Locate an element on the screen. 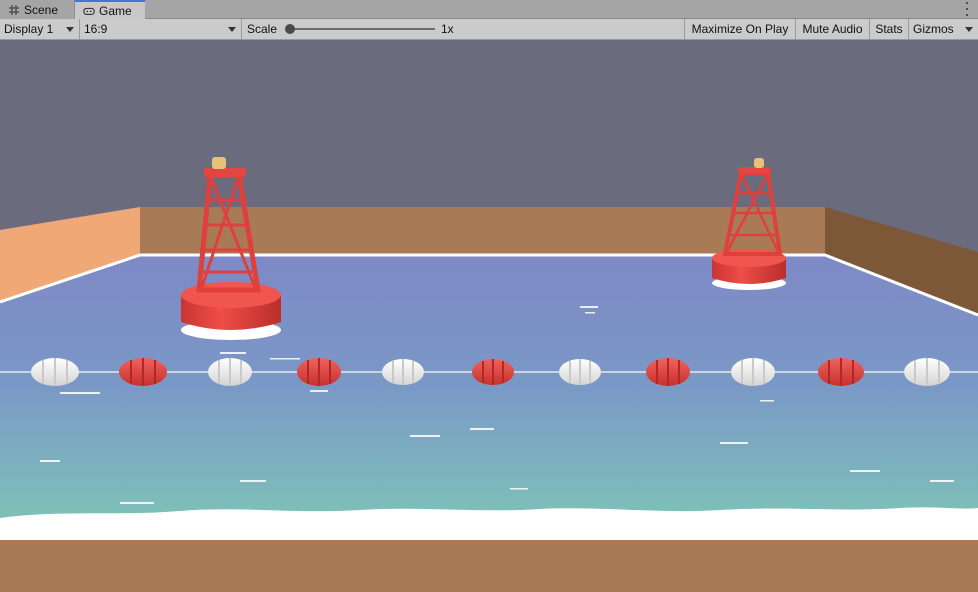 The height and width of the screenshot is (592, 978). tab-scene: Scene is located at coordinates (37, 9).